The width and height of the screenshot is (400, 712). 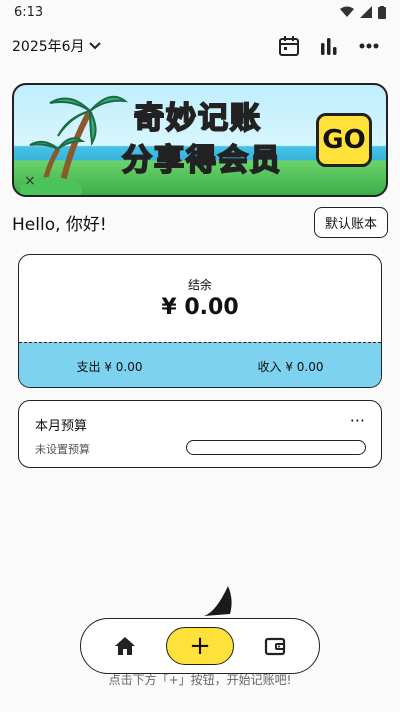 What do you see at coordinates (200, 364) in the screenshot?
I see `income-expense-row: 支出 ¥ 0.00 收入 ¥ 0.00` at bounding box center [200, 364].